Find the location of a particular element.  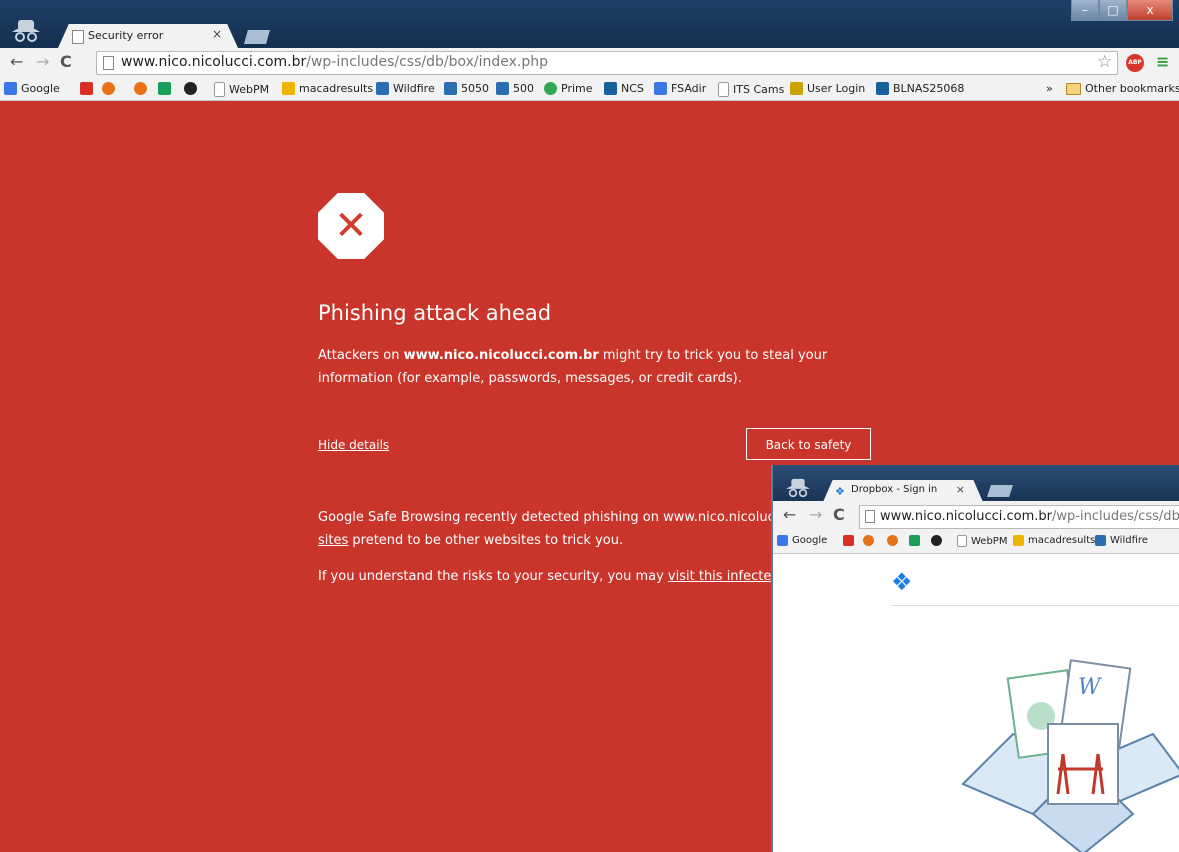

tab-title: Security error is located at coordinates (126, 35).